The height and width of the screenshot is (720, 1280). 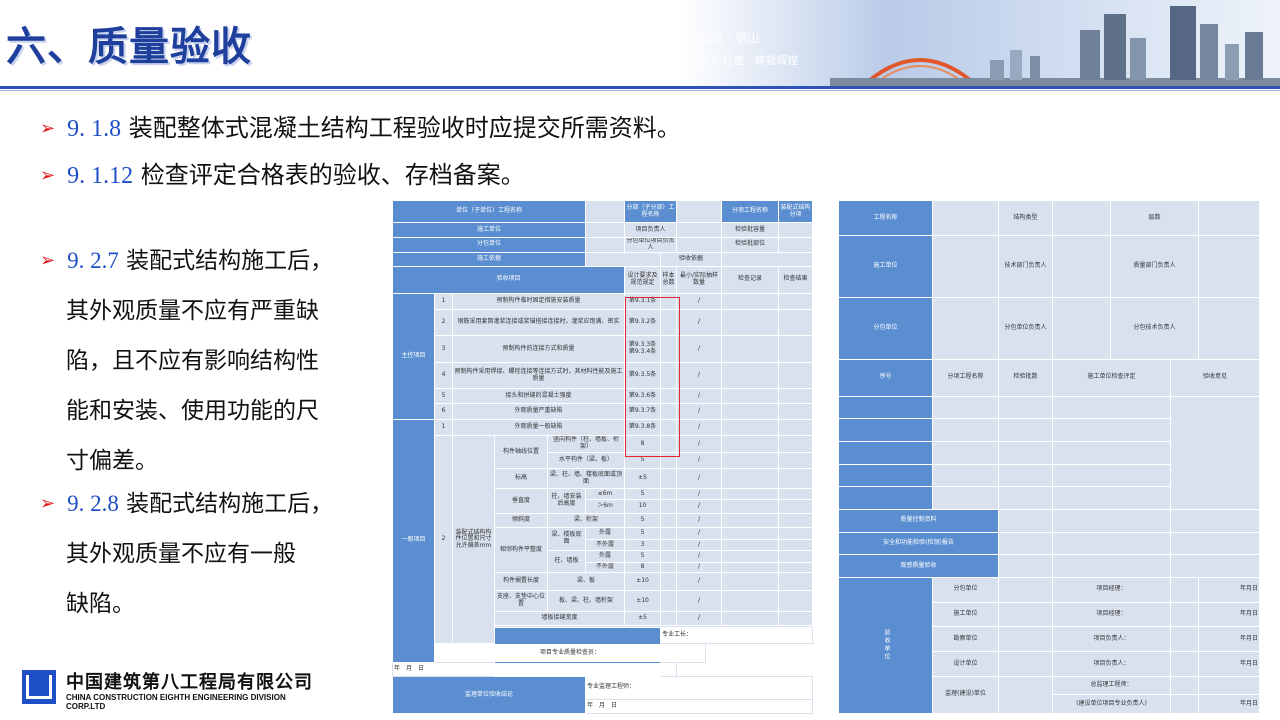 What do you see at coordinates (538, 349) in the screenshot?
I see `item-text: 预制构件的连接方式和质量` at bounding box center [538, 349].